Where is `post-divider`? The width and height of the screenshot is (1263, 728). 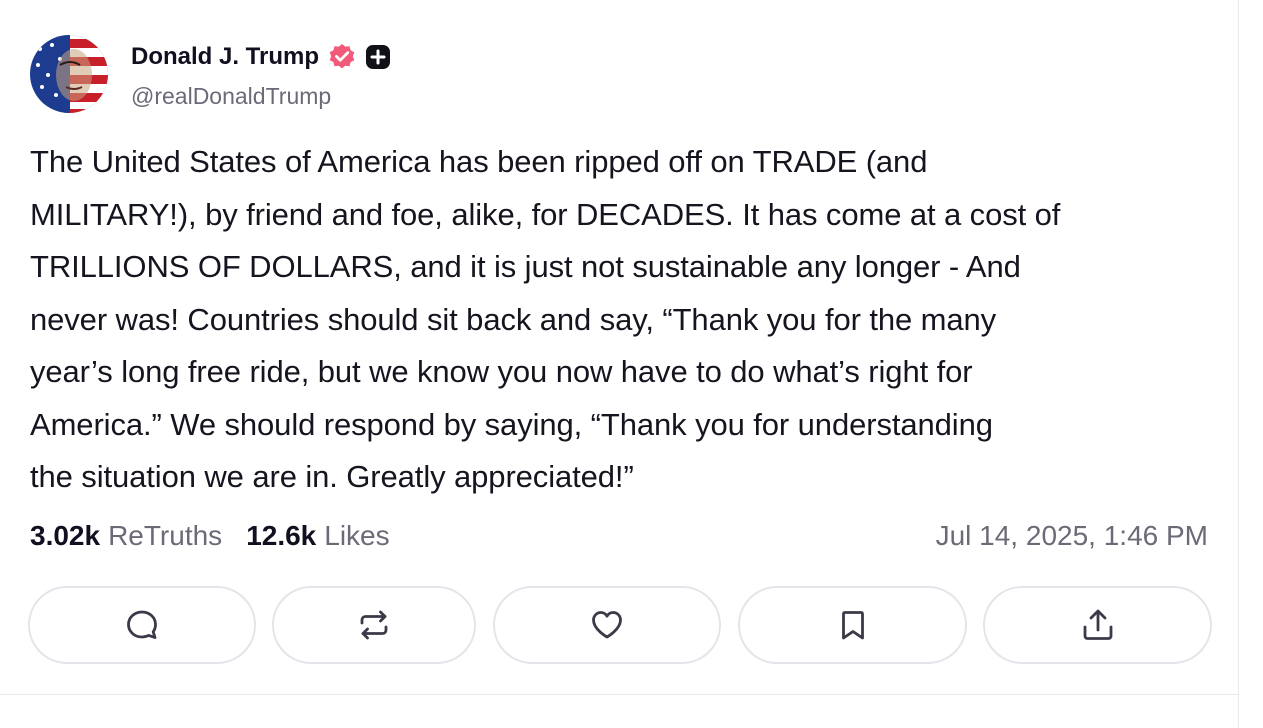
post-divider is located at coordinates (619, 694).